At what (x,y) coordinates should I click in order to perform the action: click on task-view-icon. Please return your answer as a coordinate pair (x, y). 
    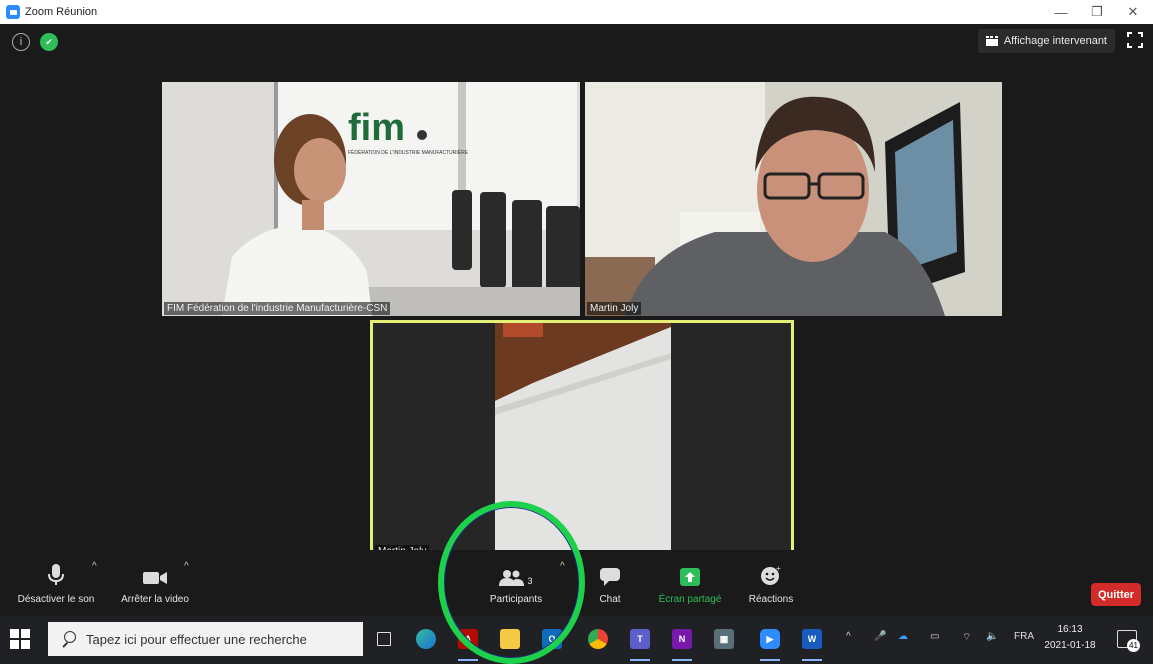
    Looking at the image, I should click on (384, 639).